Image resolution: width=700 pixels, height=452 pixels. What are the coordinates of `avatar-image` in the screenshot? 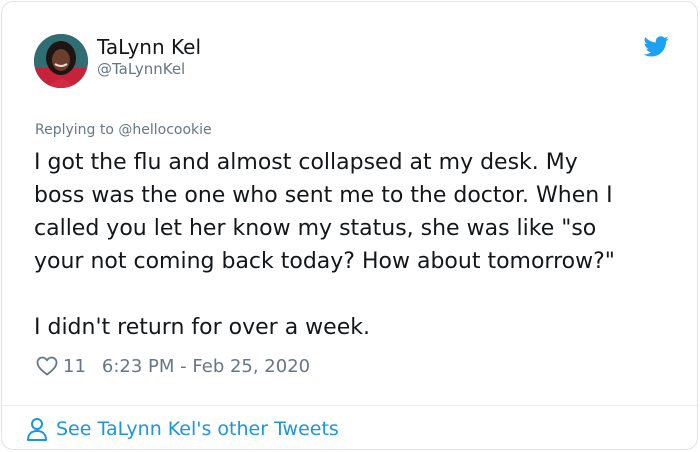 It's located at (61, 61).